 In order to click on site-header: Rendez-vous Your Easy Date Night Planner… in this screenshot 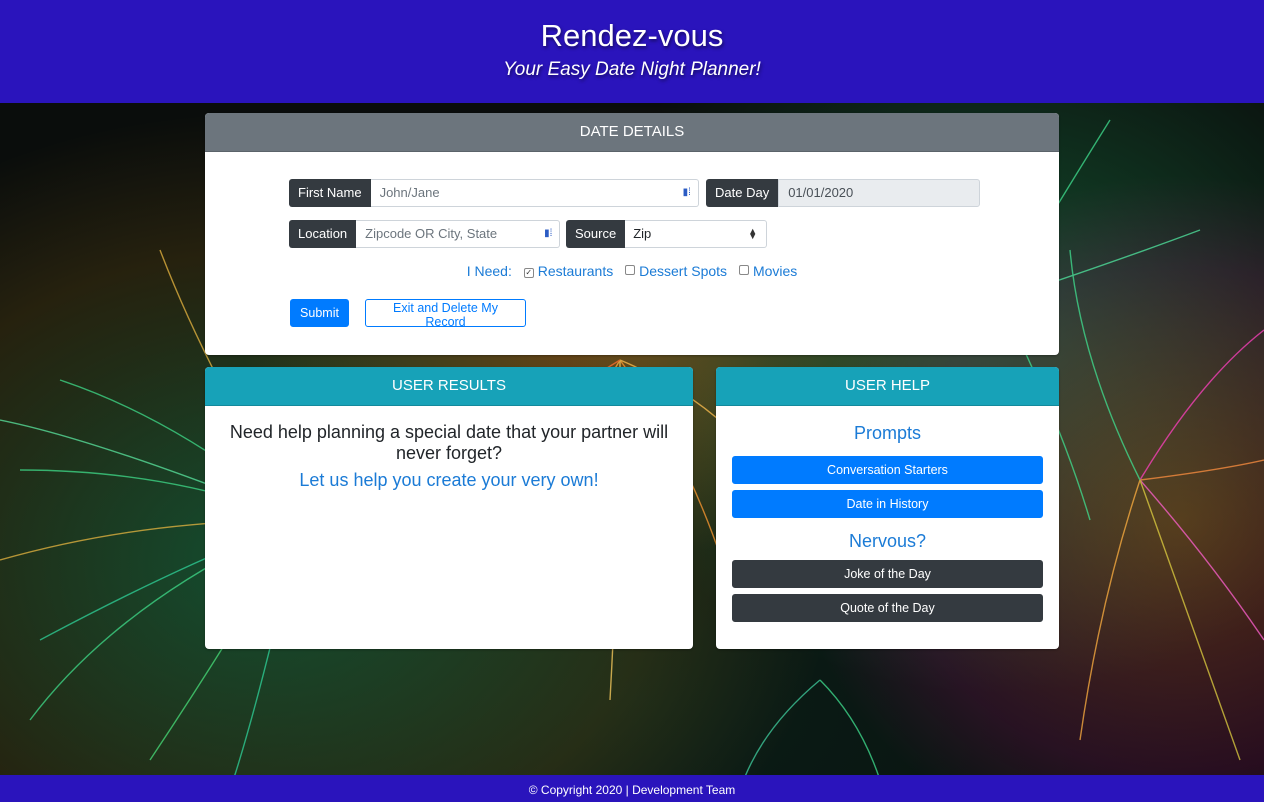, I will do `click(632, 51)`.